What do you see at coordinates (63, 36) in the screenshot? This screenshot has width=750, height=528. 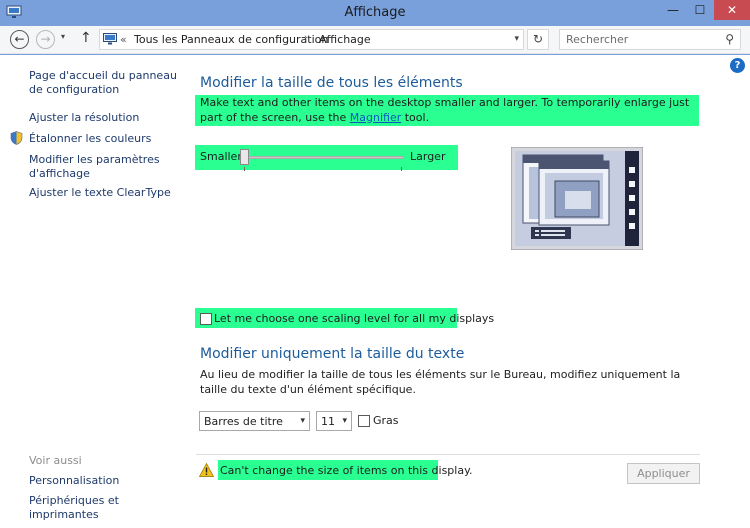 I see `recent-locations-button: ▾` at bounding box center [63, 36].